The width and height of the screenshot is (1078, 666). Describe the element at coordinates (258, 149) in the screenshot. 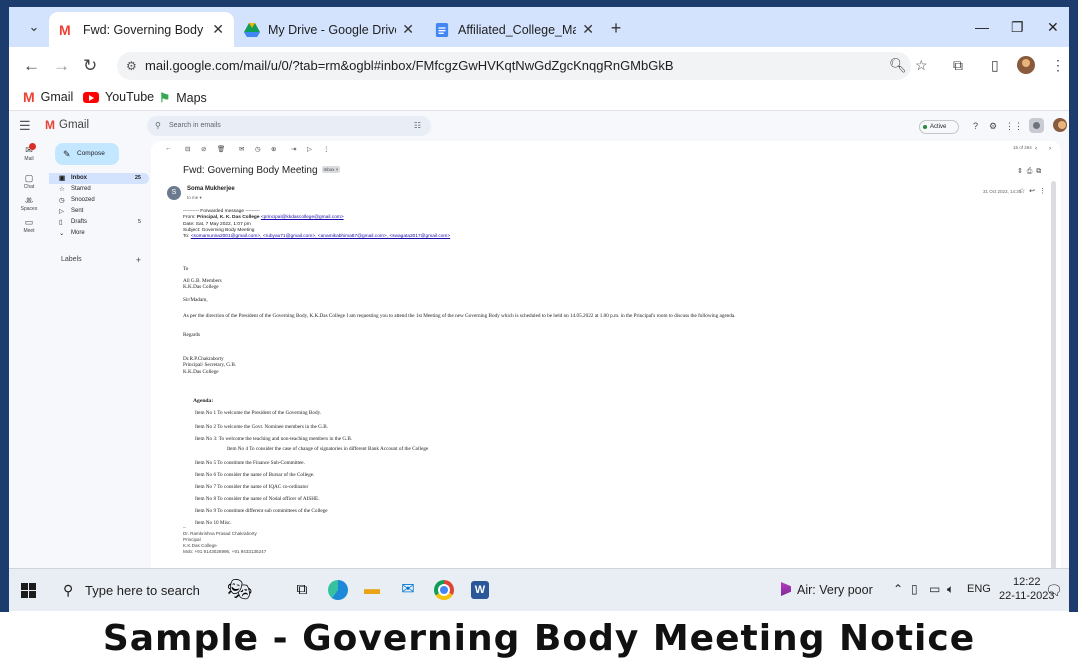

I see `snooze-icon: ◷` at that location.